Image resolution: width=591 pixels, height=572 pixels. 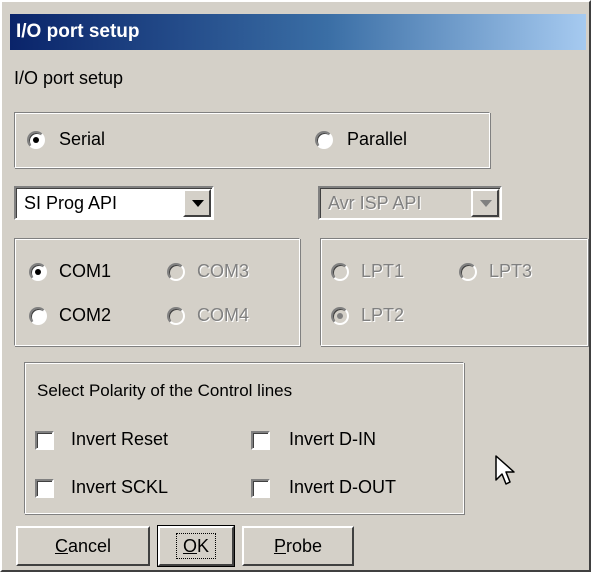 What do you see at coordinates (189, 546) in the screenshot?
I see `ok-mnemonic: O` at bounding box center [189, 546].